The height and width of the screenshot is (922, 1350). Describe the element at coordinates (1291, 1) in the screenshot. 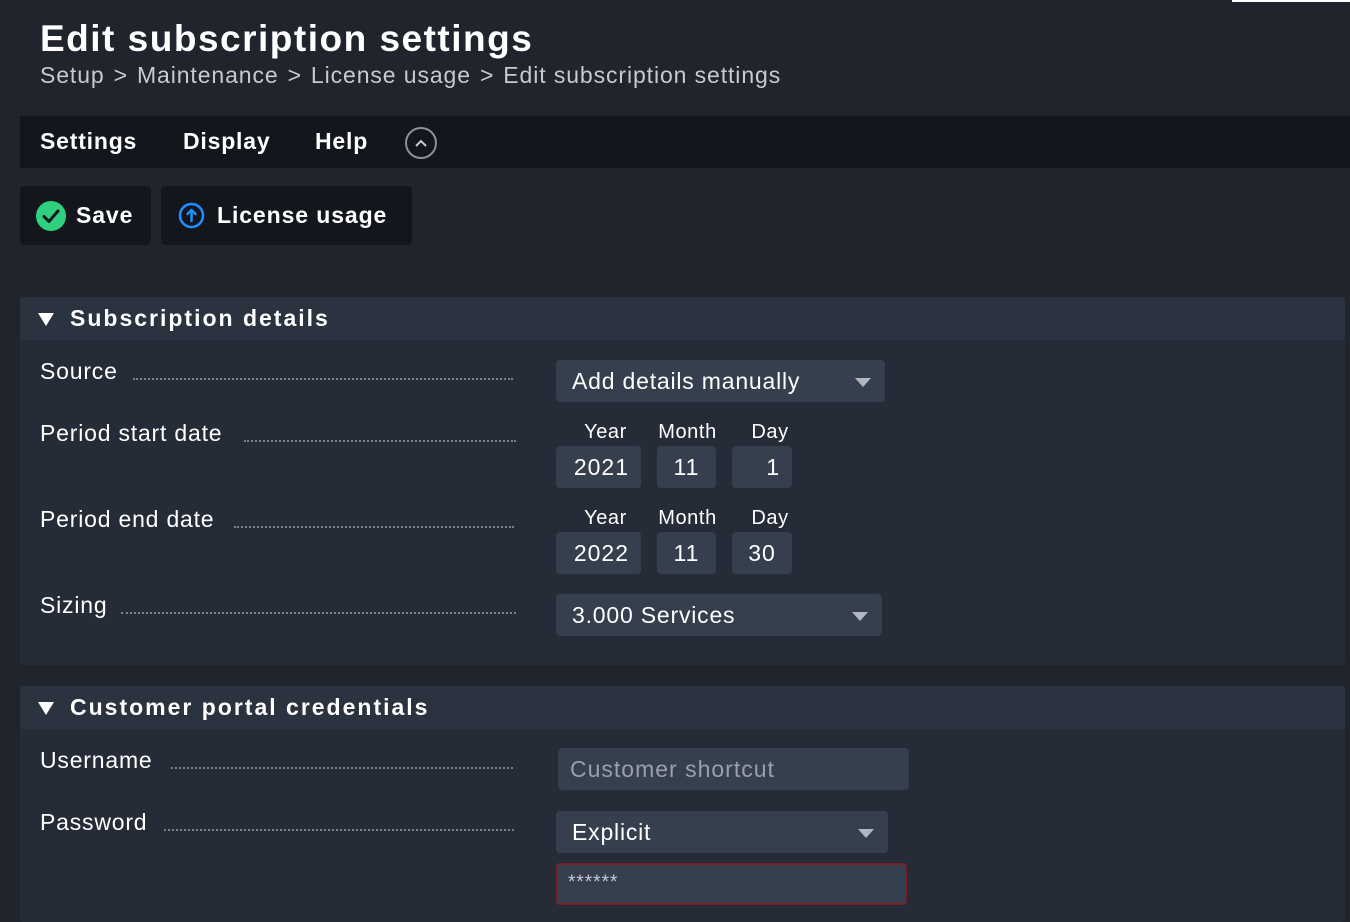

I see `top-edge-line` at that location.